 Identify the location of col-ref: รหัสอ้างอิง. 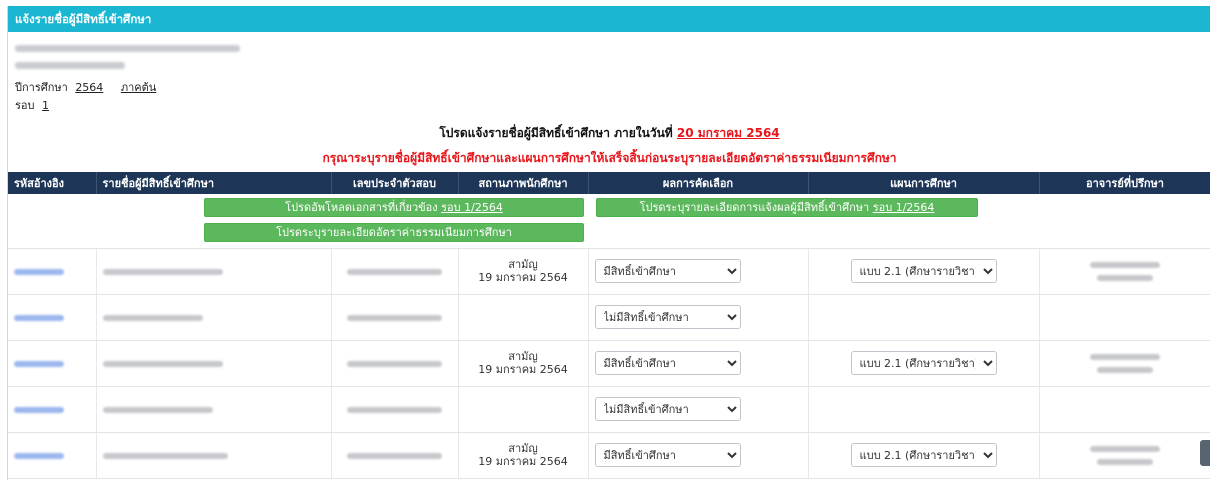
(52, 183).